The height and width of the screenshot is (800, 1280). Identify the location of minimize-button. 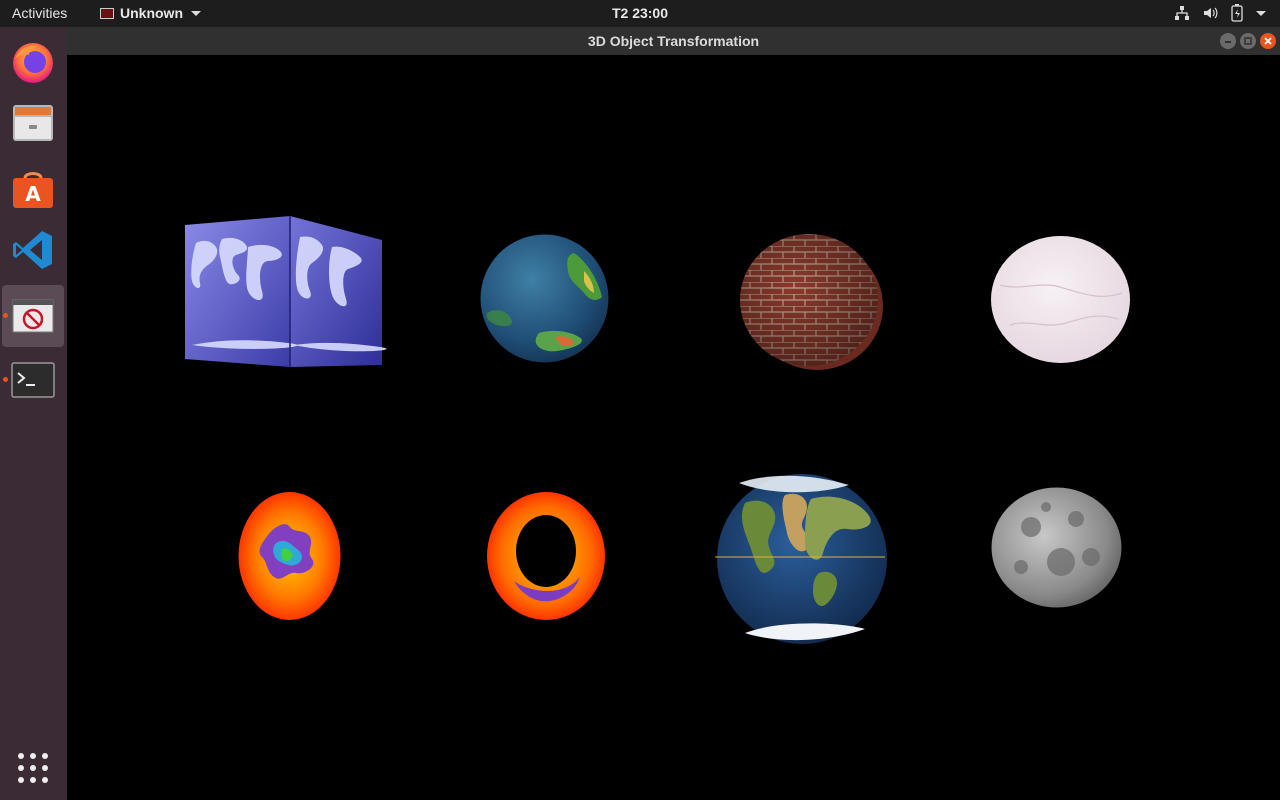
(1228, 41).